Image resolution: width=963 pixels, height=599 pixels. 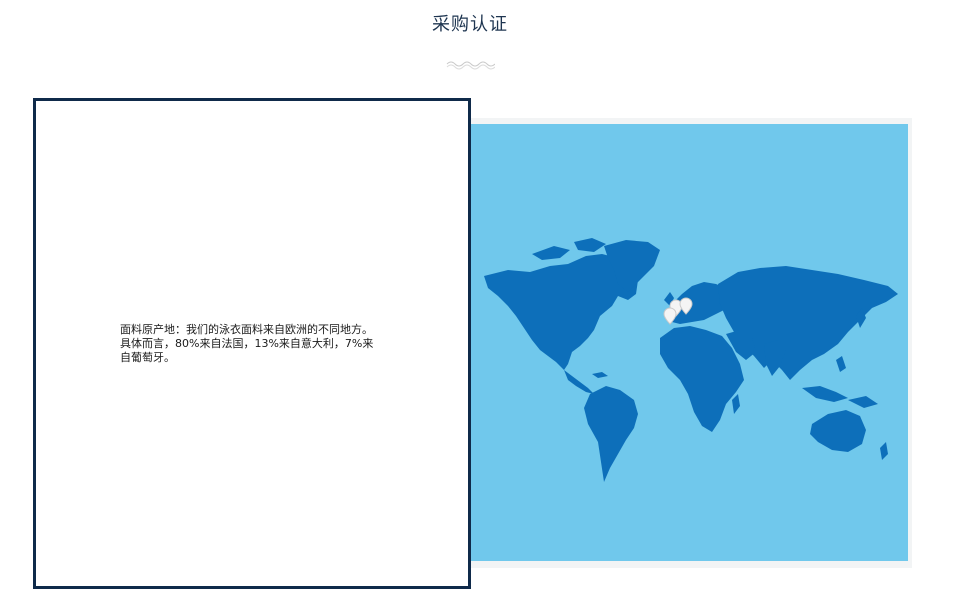 What do you see at coordinates (884, 451) in the screenshot?
I see `new-zealand-landmass` at bounding box center [884, 451].